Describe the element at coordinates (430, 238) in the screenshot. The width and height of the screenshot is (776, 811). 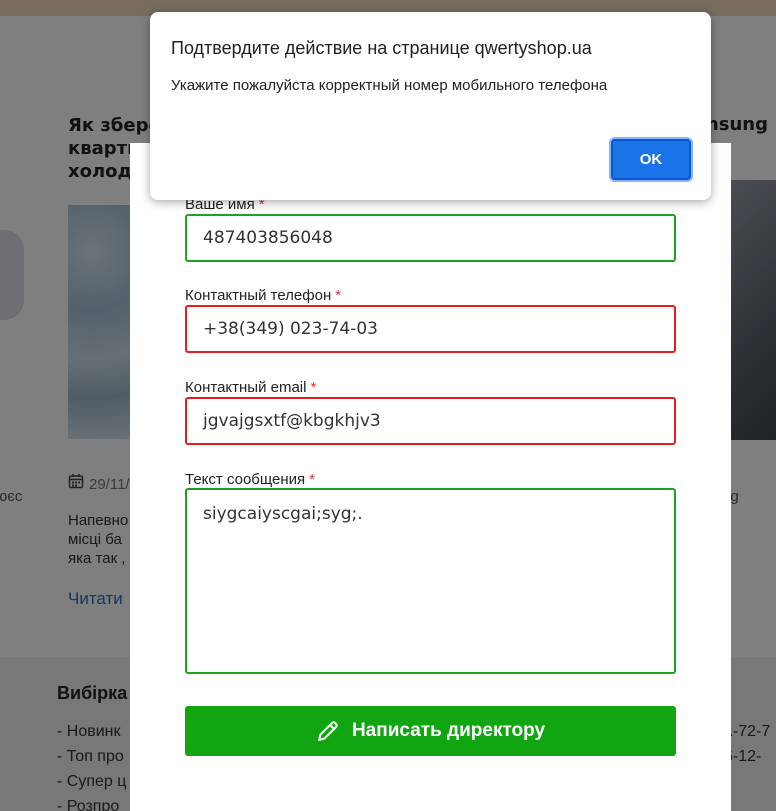
I see `name-field: 487403856048` at that location.